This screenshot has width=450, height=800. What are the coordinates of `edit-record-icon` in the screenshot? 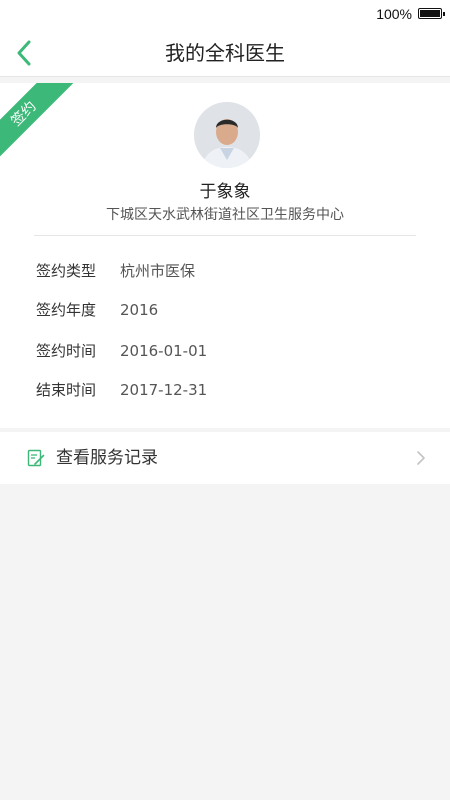 It's located at (36, 458).